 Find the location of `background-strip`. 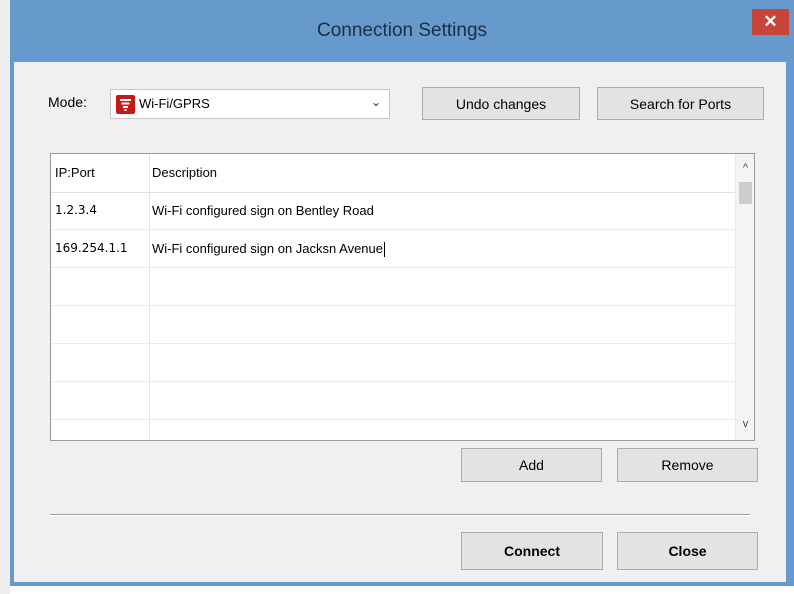

background-strip is located at coordinates (5, 297).